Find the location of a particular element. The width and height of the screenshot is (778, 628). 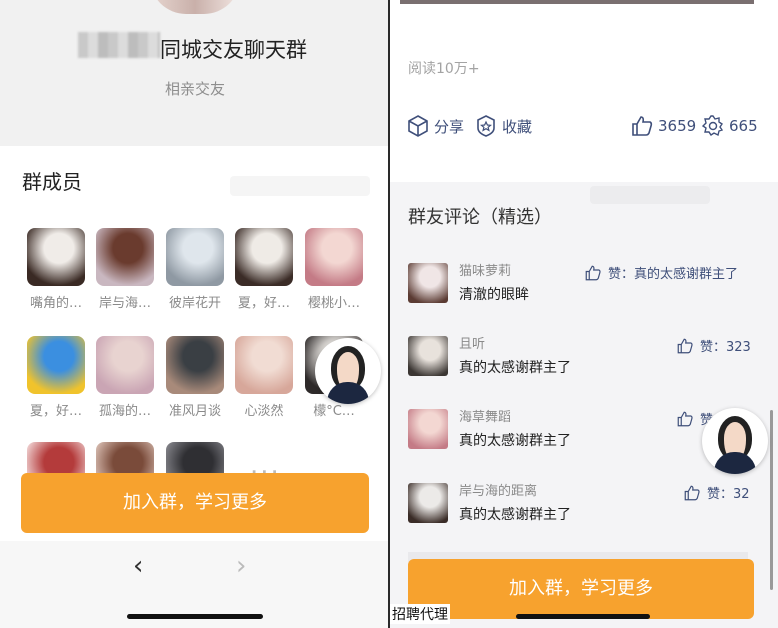

love-button: 665 is located at coordinates (729, 126).